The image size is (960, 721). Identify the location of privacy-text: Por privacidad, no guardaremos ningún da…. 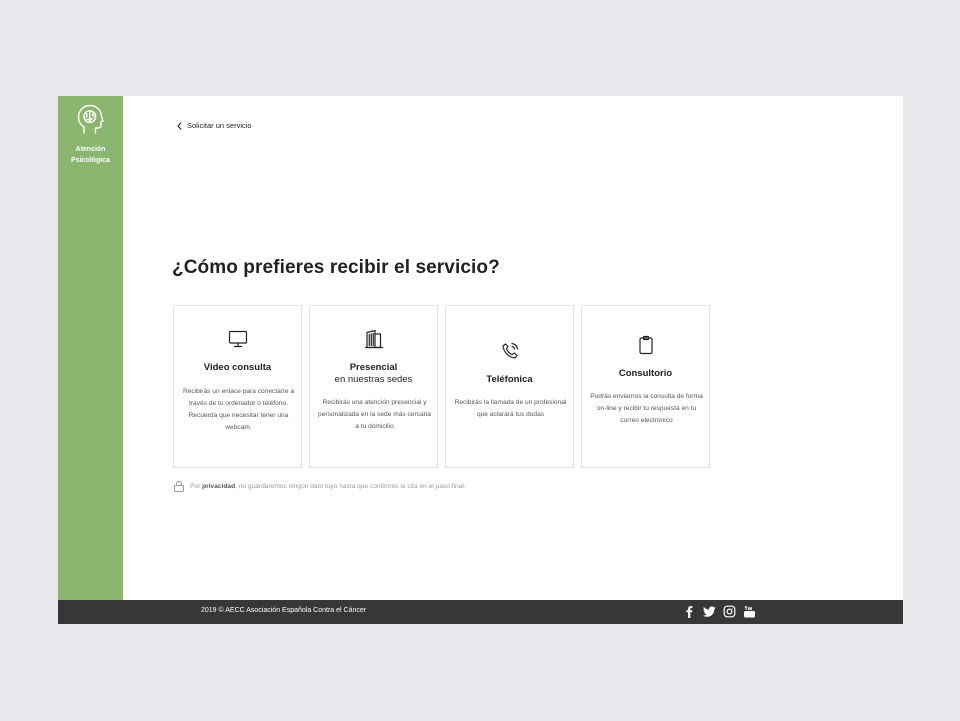
(328, 486).